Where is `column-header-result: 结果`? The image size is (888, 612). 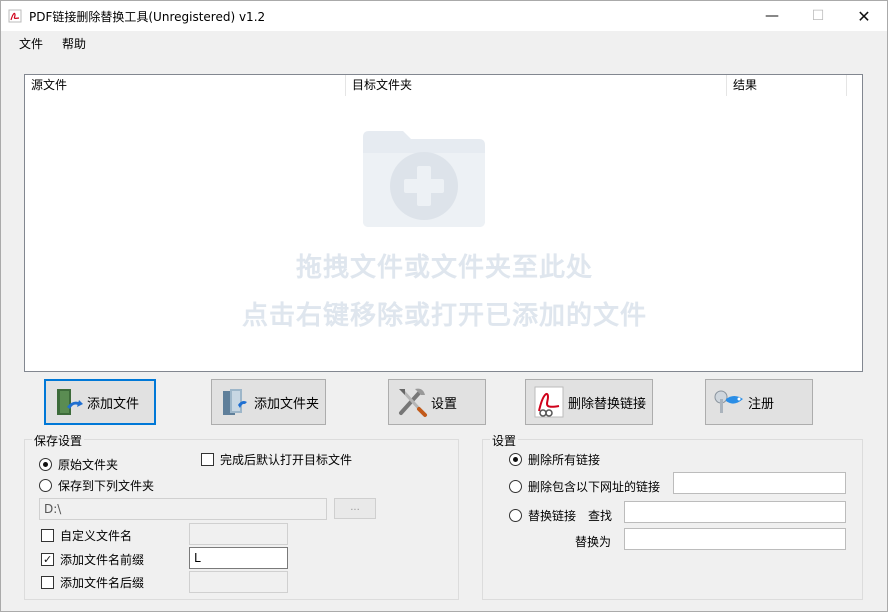 column-header-result: 结果 is located at coordinates (787, 85).